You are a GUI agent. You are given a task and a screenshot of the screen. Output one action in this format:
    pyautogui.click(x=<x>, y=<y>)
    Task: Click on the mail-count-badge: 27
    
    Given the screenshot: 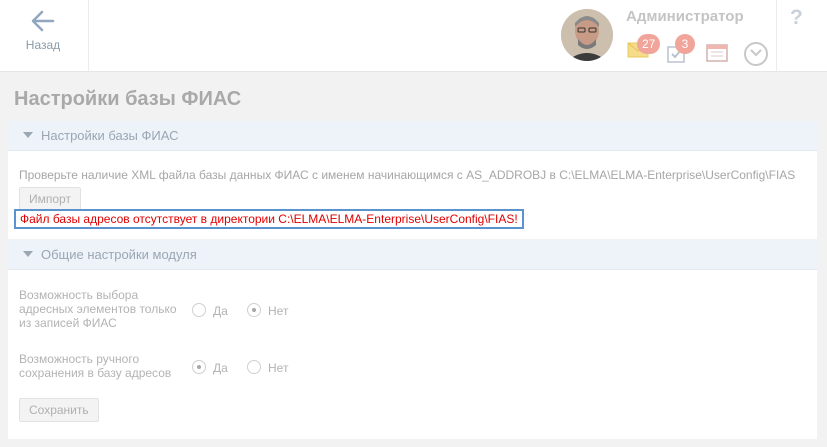 What is the action you would take?
    pyautogui.click(x=649, y=44)
    